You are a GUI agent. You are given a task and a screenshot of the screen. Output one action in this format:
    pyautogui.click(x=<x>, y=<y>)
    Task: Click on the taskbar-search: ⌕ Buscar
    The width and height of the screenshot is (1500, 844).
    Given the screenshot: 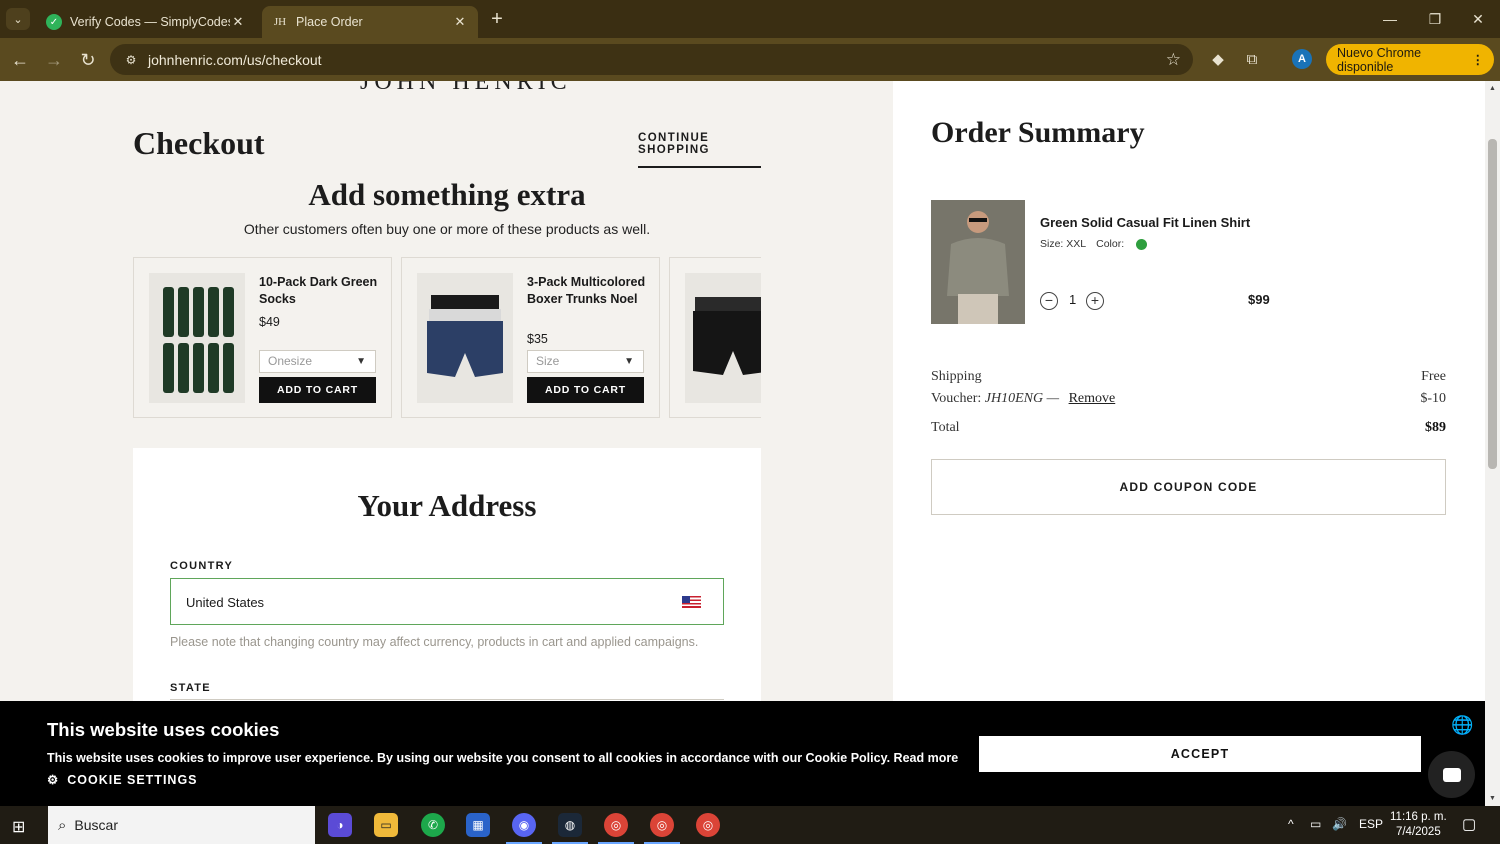 What is the action you would take?
    pyautogui.click(x=181, y=825)
    